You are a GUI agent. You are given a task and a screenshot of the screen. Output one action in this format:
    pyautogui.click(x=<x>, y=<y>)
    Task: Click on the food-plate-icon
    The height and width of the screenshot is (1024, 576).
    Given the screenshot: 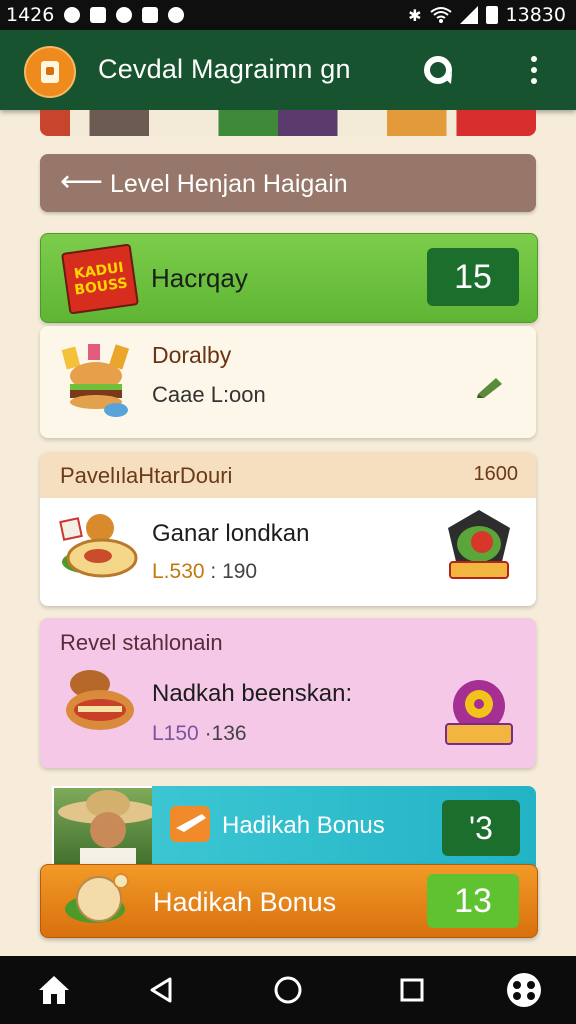 What is the action you would take?
    pyautogui.click(x=98, y=546)
    